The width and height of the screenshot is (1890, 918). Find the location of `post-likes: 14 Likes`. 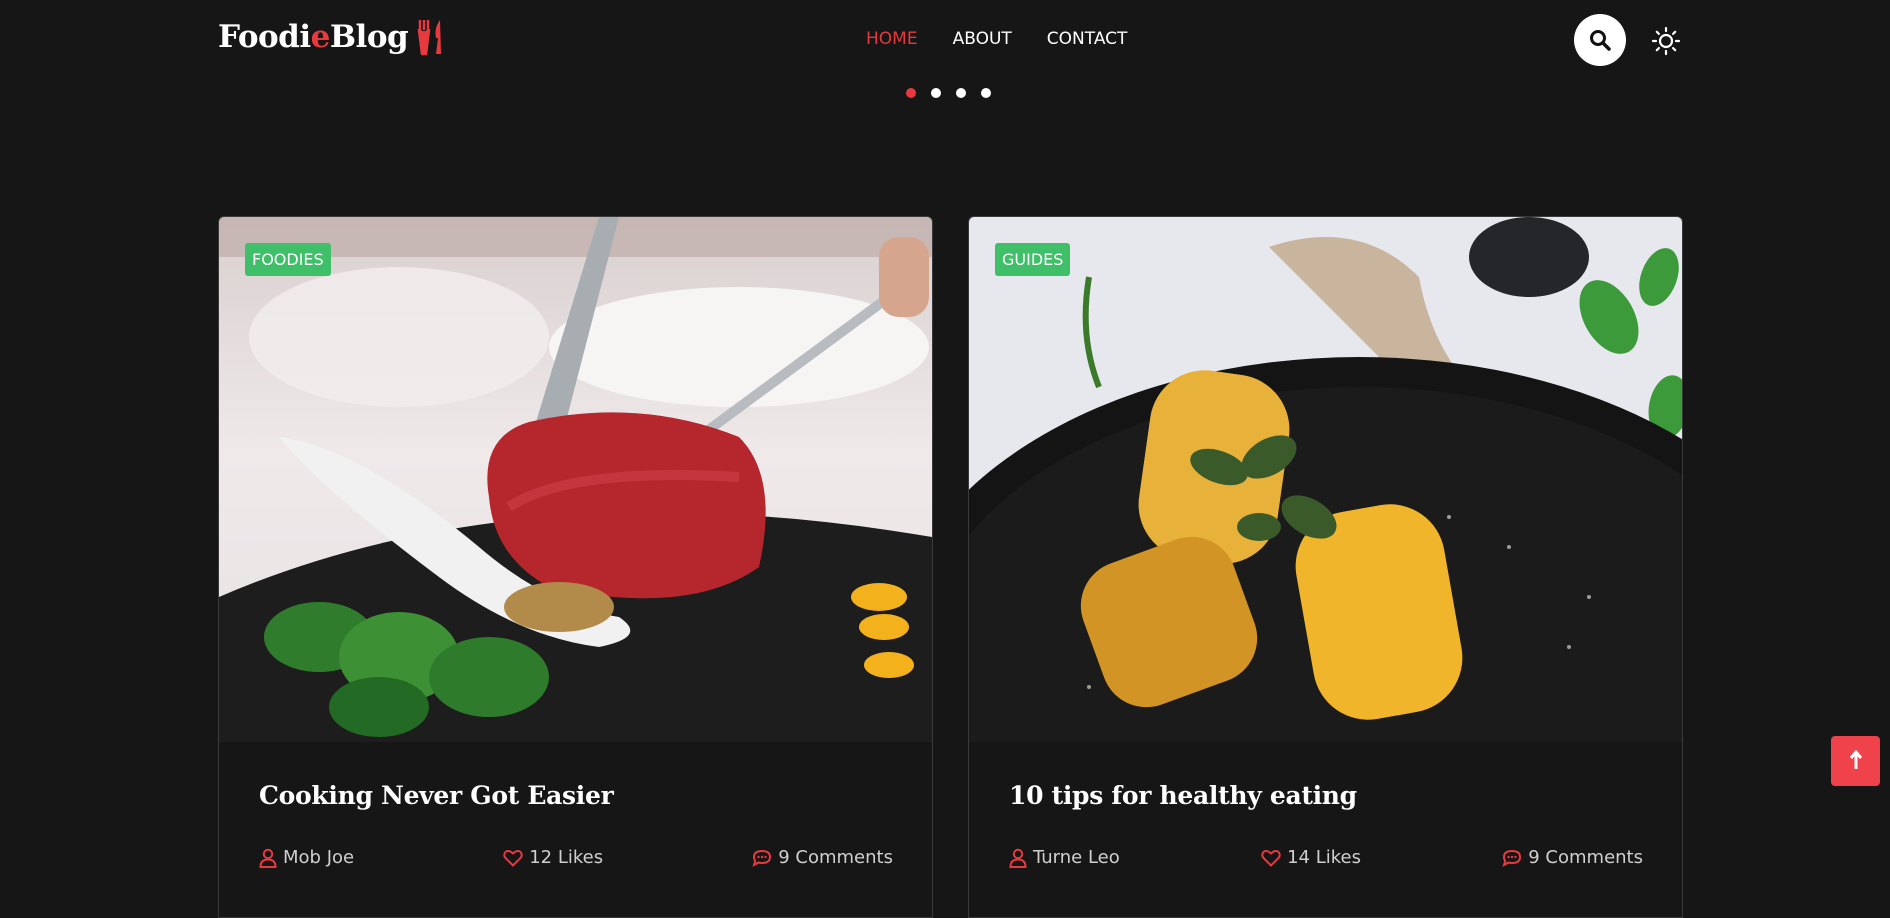

post-likes: 14 Likes is located at coordinates (1311, 857).